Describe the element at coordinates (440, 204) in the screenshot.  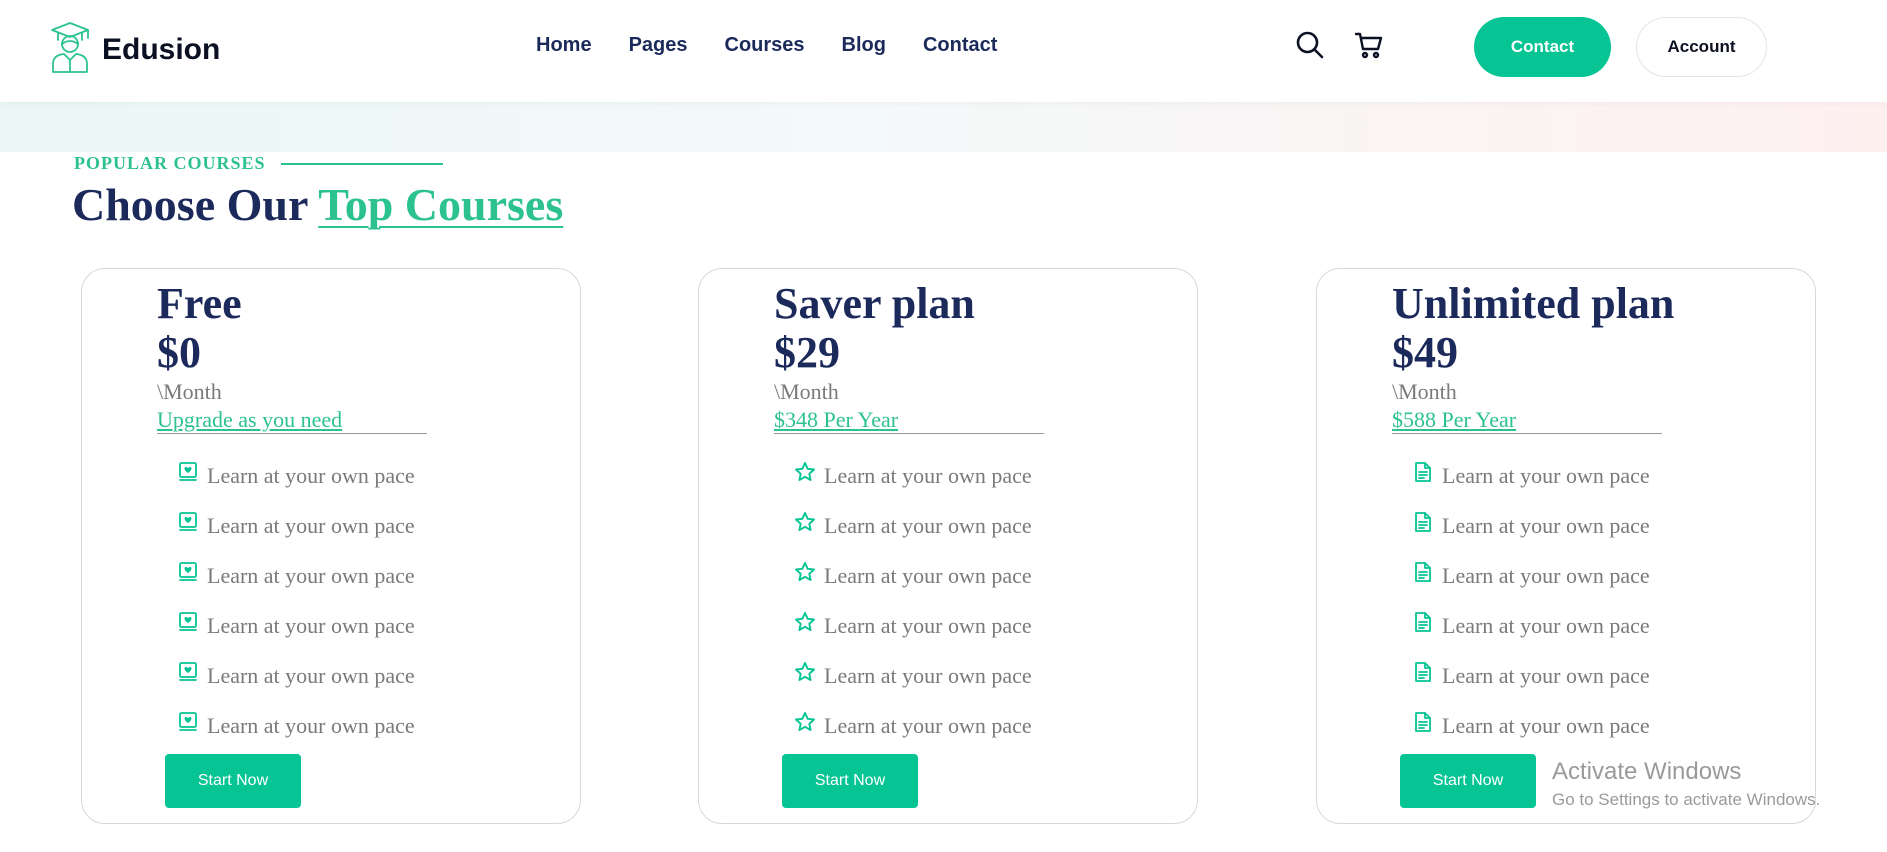
I see `title-accent-link: Top Courses` at that location.